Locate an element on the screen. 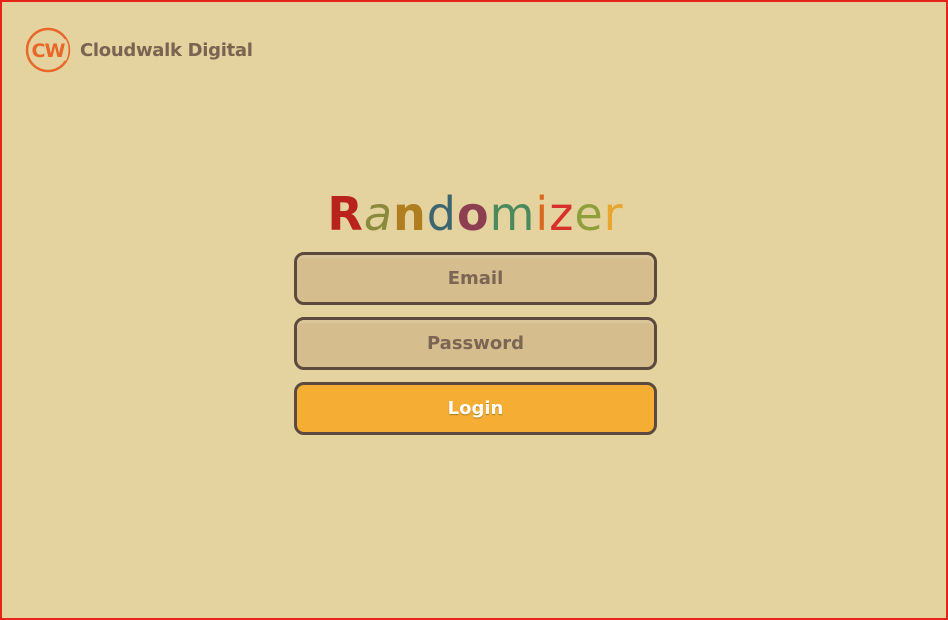 This screenshot has width=948, height=620. email-input is located at coordinates (475, 278).